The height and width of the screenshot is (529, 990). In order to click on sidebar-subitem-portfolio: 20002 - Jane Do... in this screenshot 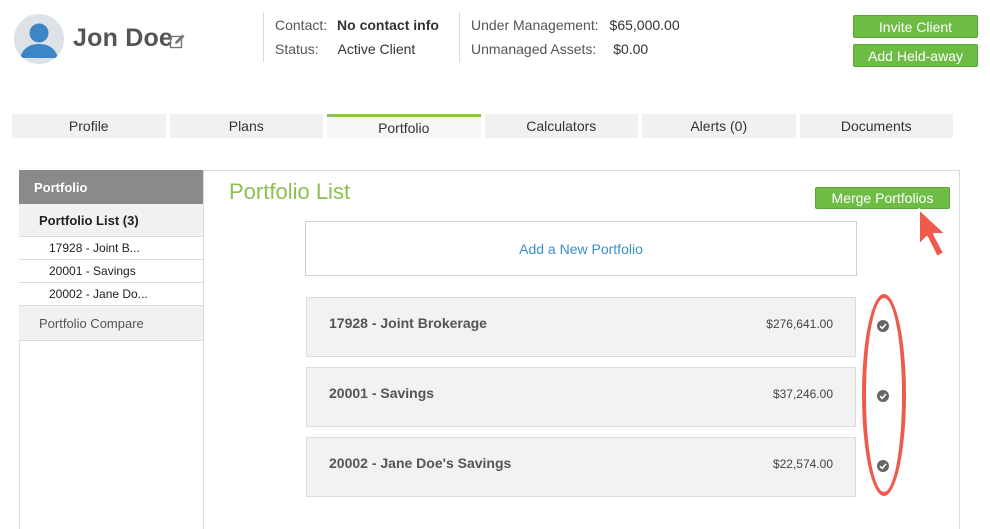, I will do `click(111, 294)`.